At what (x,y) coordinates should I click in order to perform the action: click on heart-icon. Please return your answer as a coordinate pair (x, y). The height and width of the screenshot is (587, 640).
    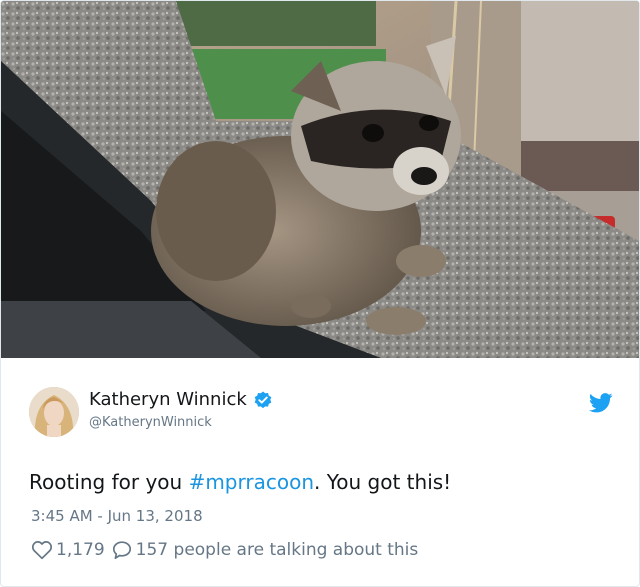
    Looking at the image, I should click on (42, 550).